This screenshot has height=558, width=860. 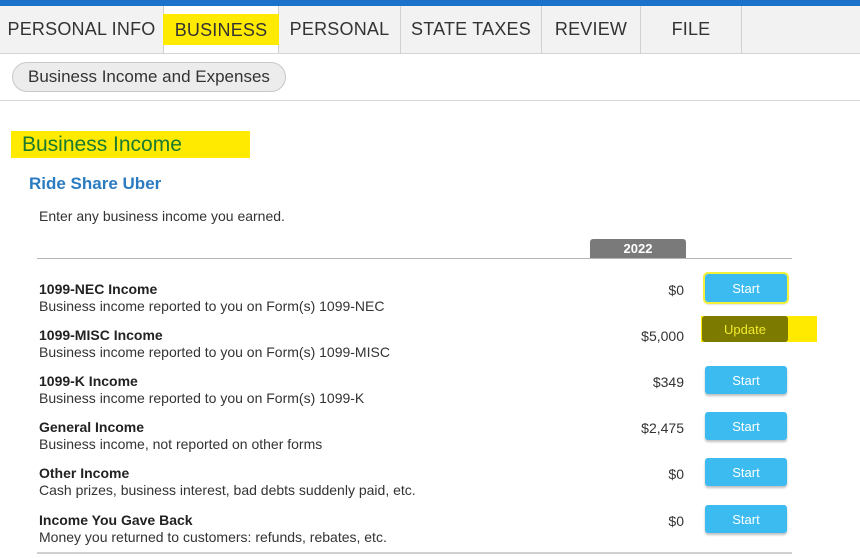 What do you see at coordinates (116, 520) in the screenshot?
I see `row-title: Income You Gave Back` at bounding box center [116, 520].